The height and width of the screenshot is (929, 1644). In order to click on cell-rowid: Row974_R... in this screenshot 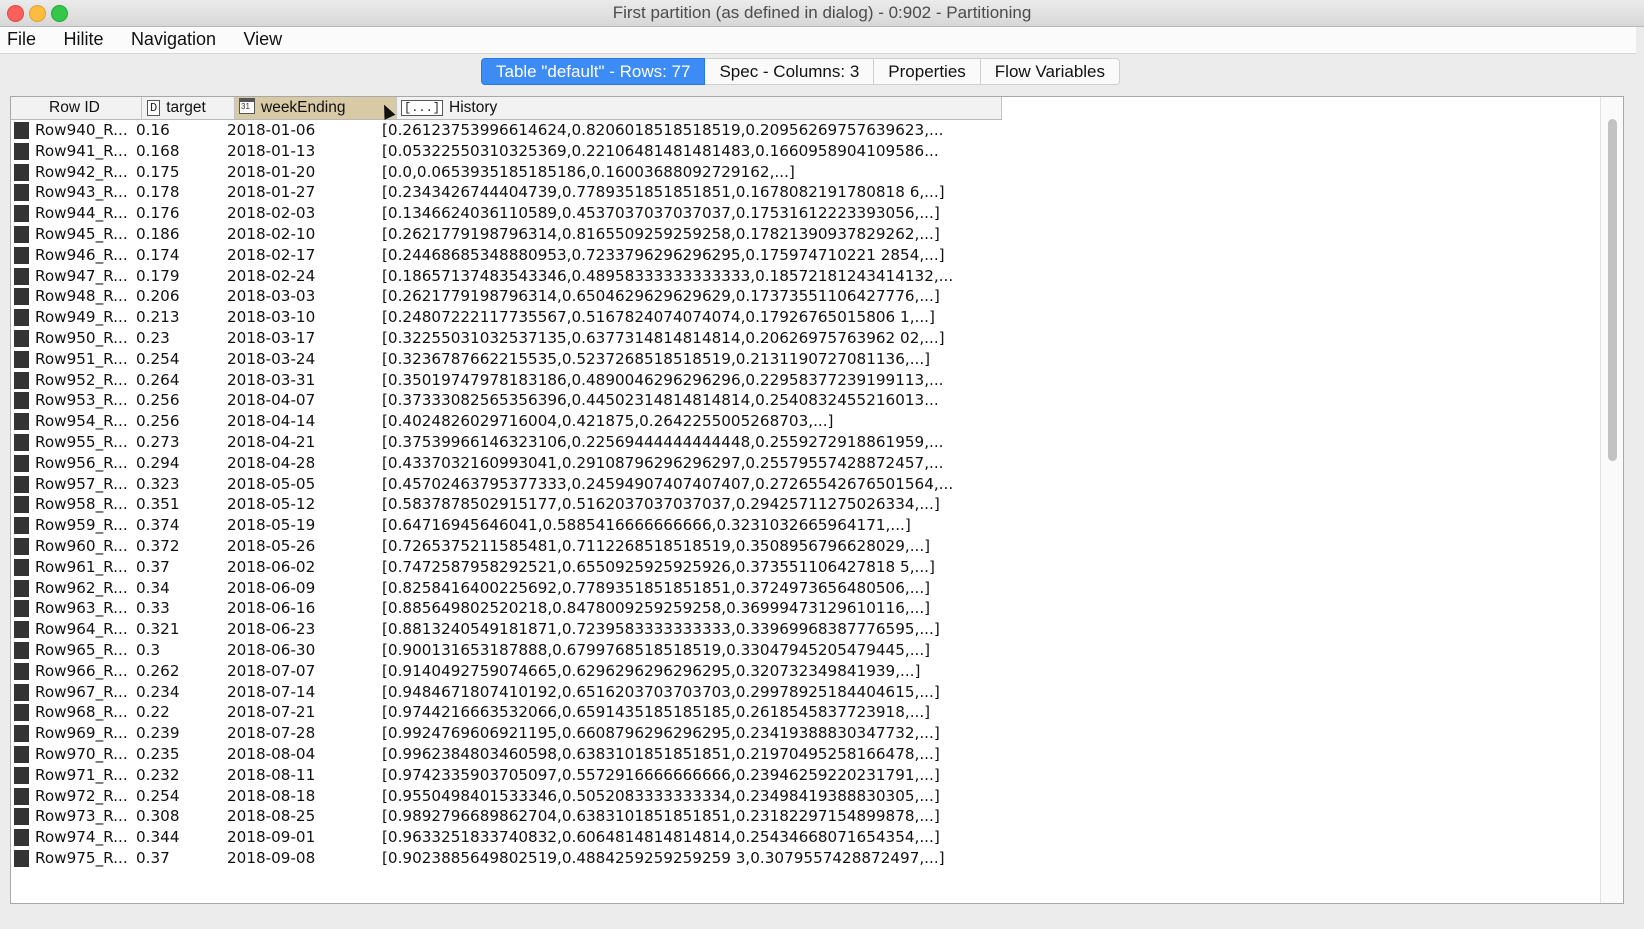, I will do `click(87, 837)`.